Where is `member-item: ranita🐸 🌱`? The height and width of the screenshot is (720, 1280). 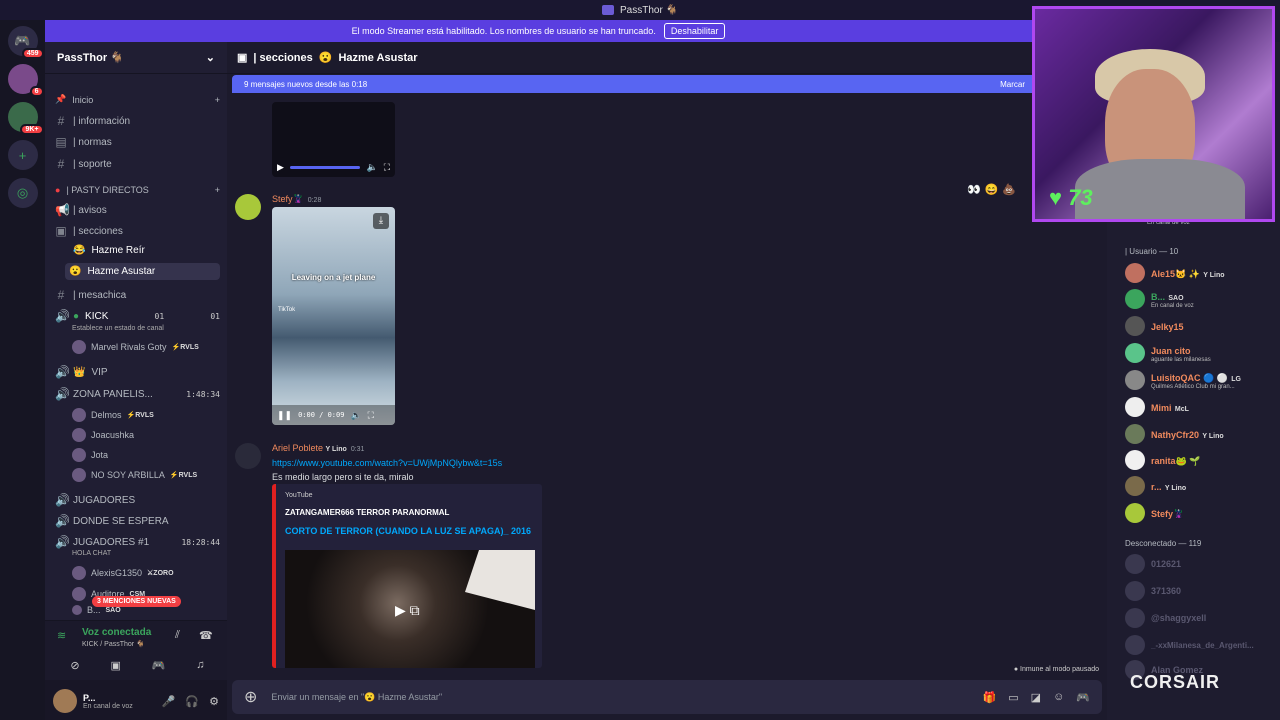
member-item: ranita🐸 🌱 is located at coordinates (1202, 460).